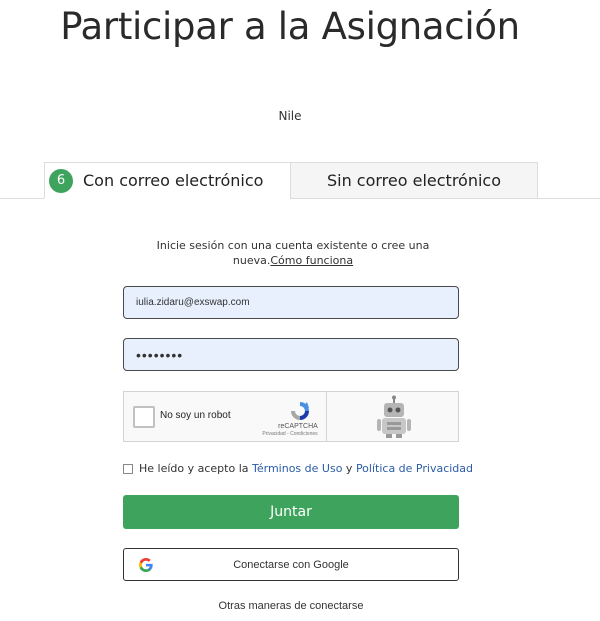 This screenshot has height=621, width=600. I want to click on page-title: Participar a la Asignación, so click(290, 26).